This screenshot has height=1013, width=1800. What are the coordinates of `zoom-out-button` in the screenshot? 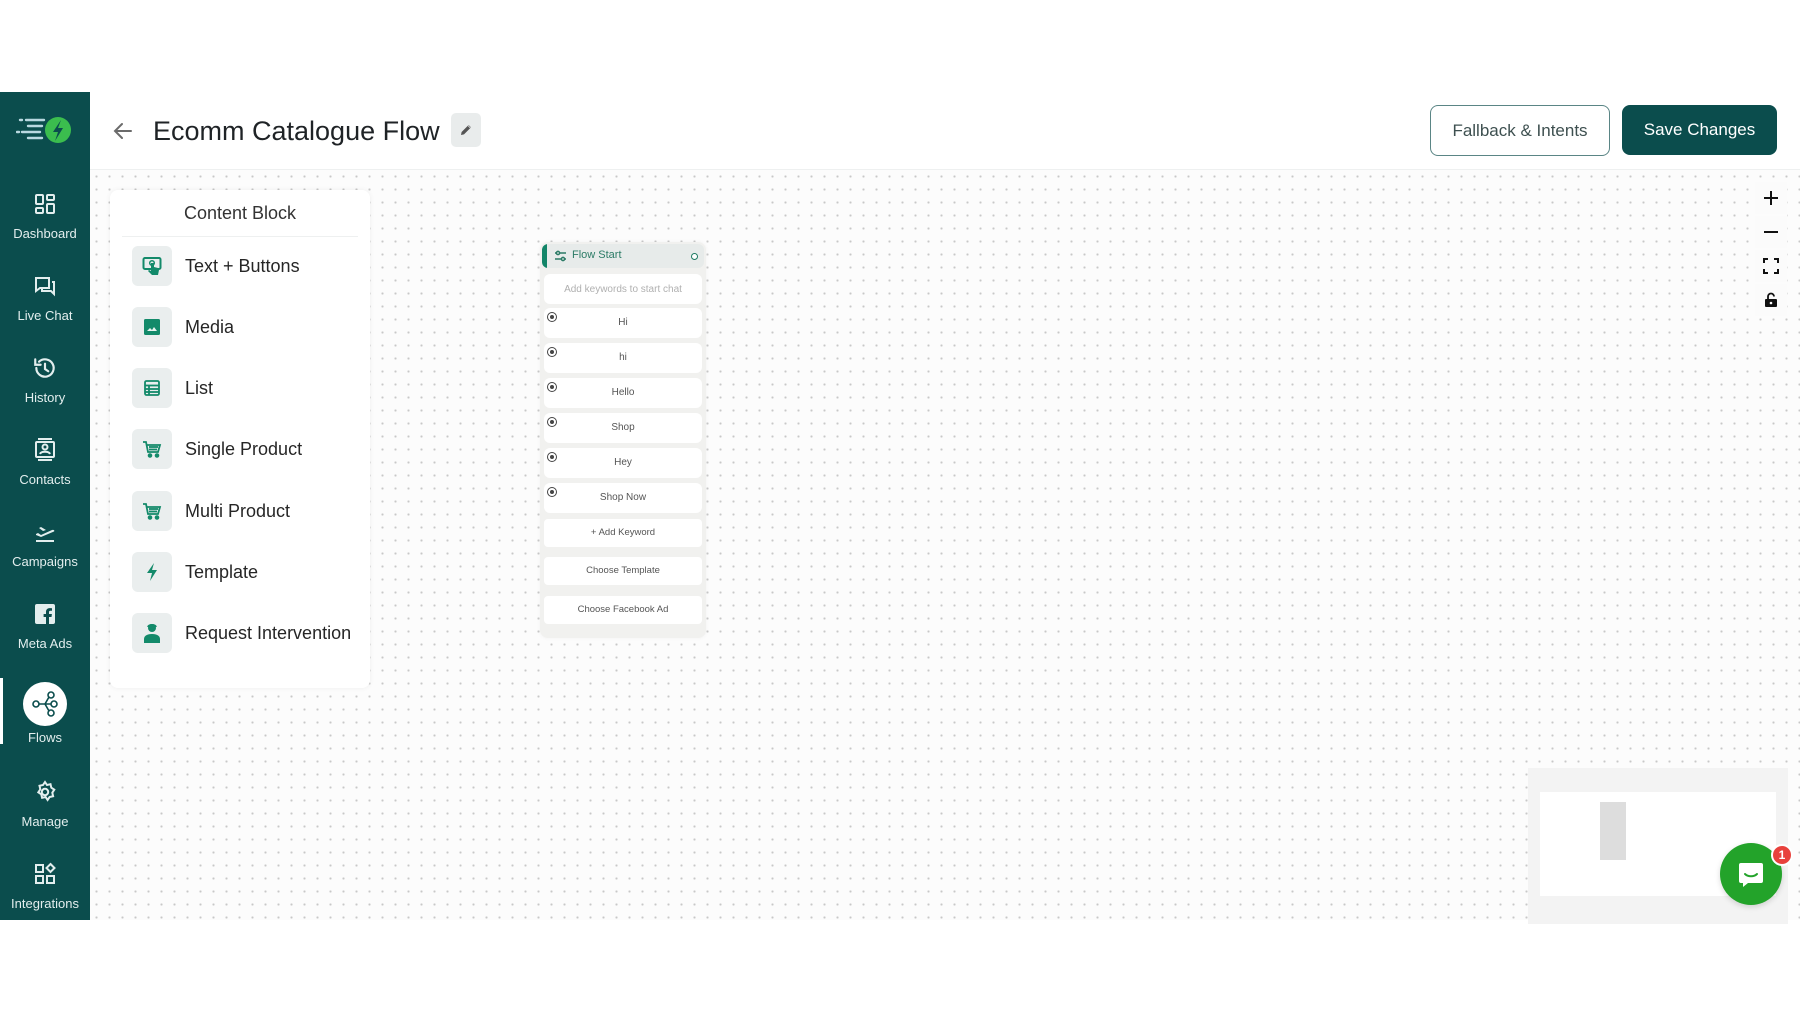 It's located at (1771, 232).